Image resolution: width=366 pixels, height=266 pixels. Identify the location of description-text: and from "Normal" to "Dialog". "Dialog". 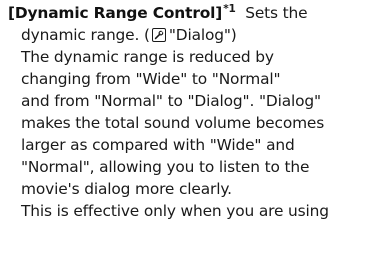
(171, 101).